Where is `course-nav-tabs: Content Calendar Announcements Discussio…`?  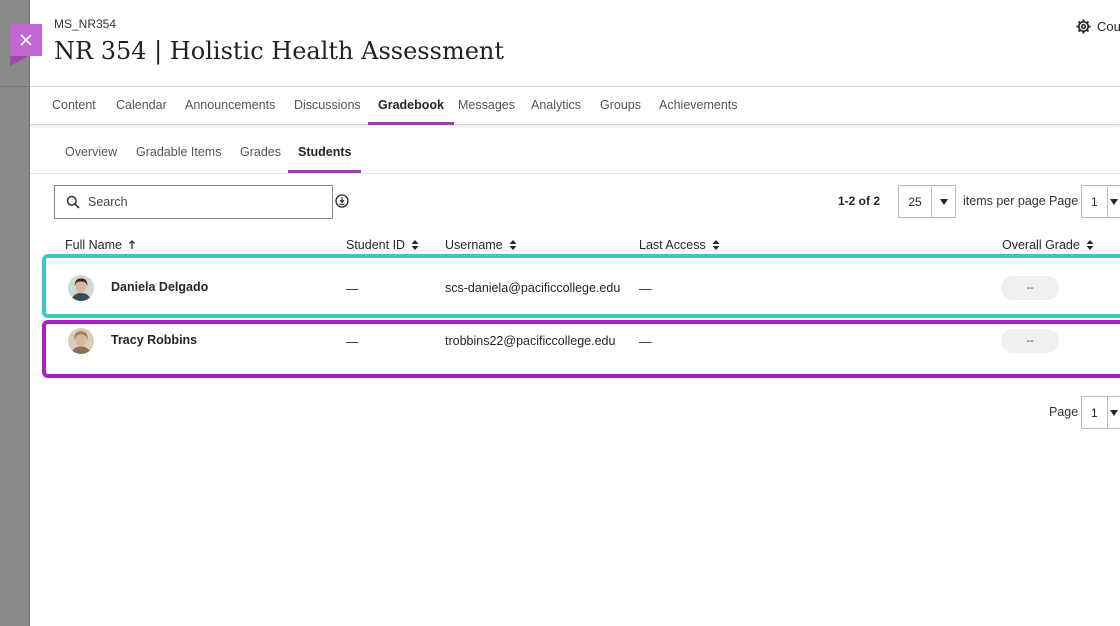
course-nav-tabs: Content Calendar Announcements Discussio… is located at coordinates (575, 105).